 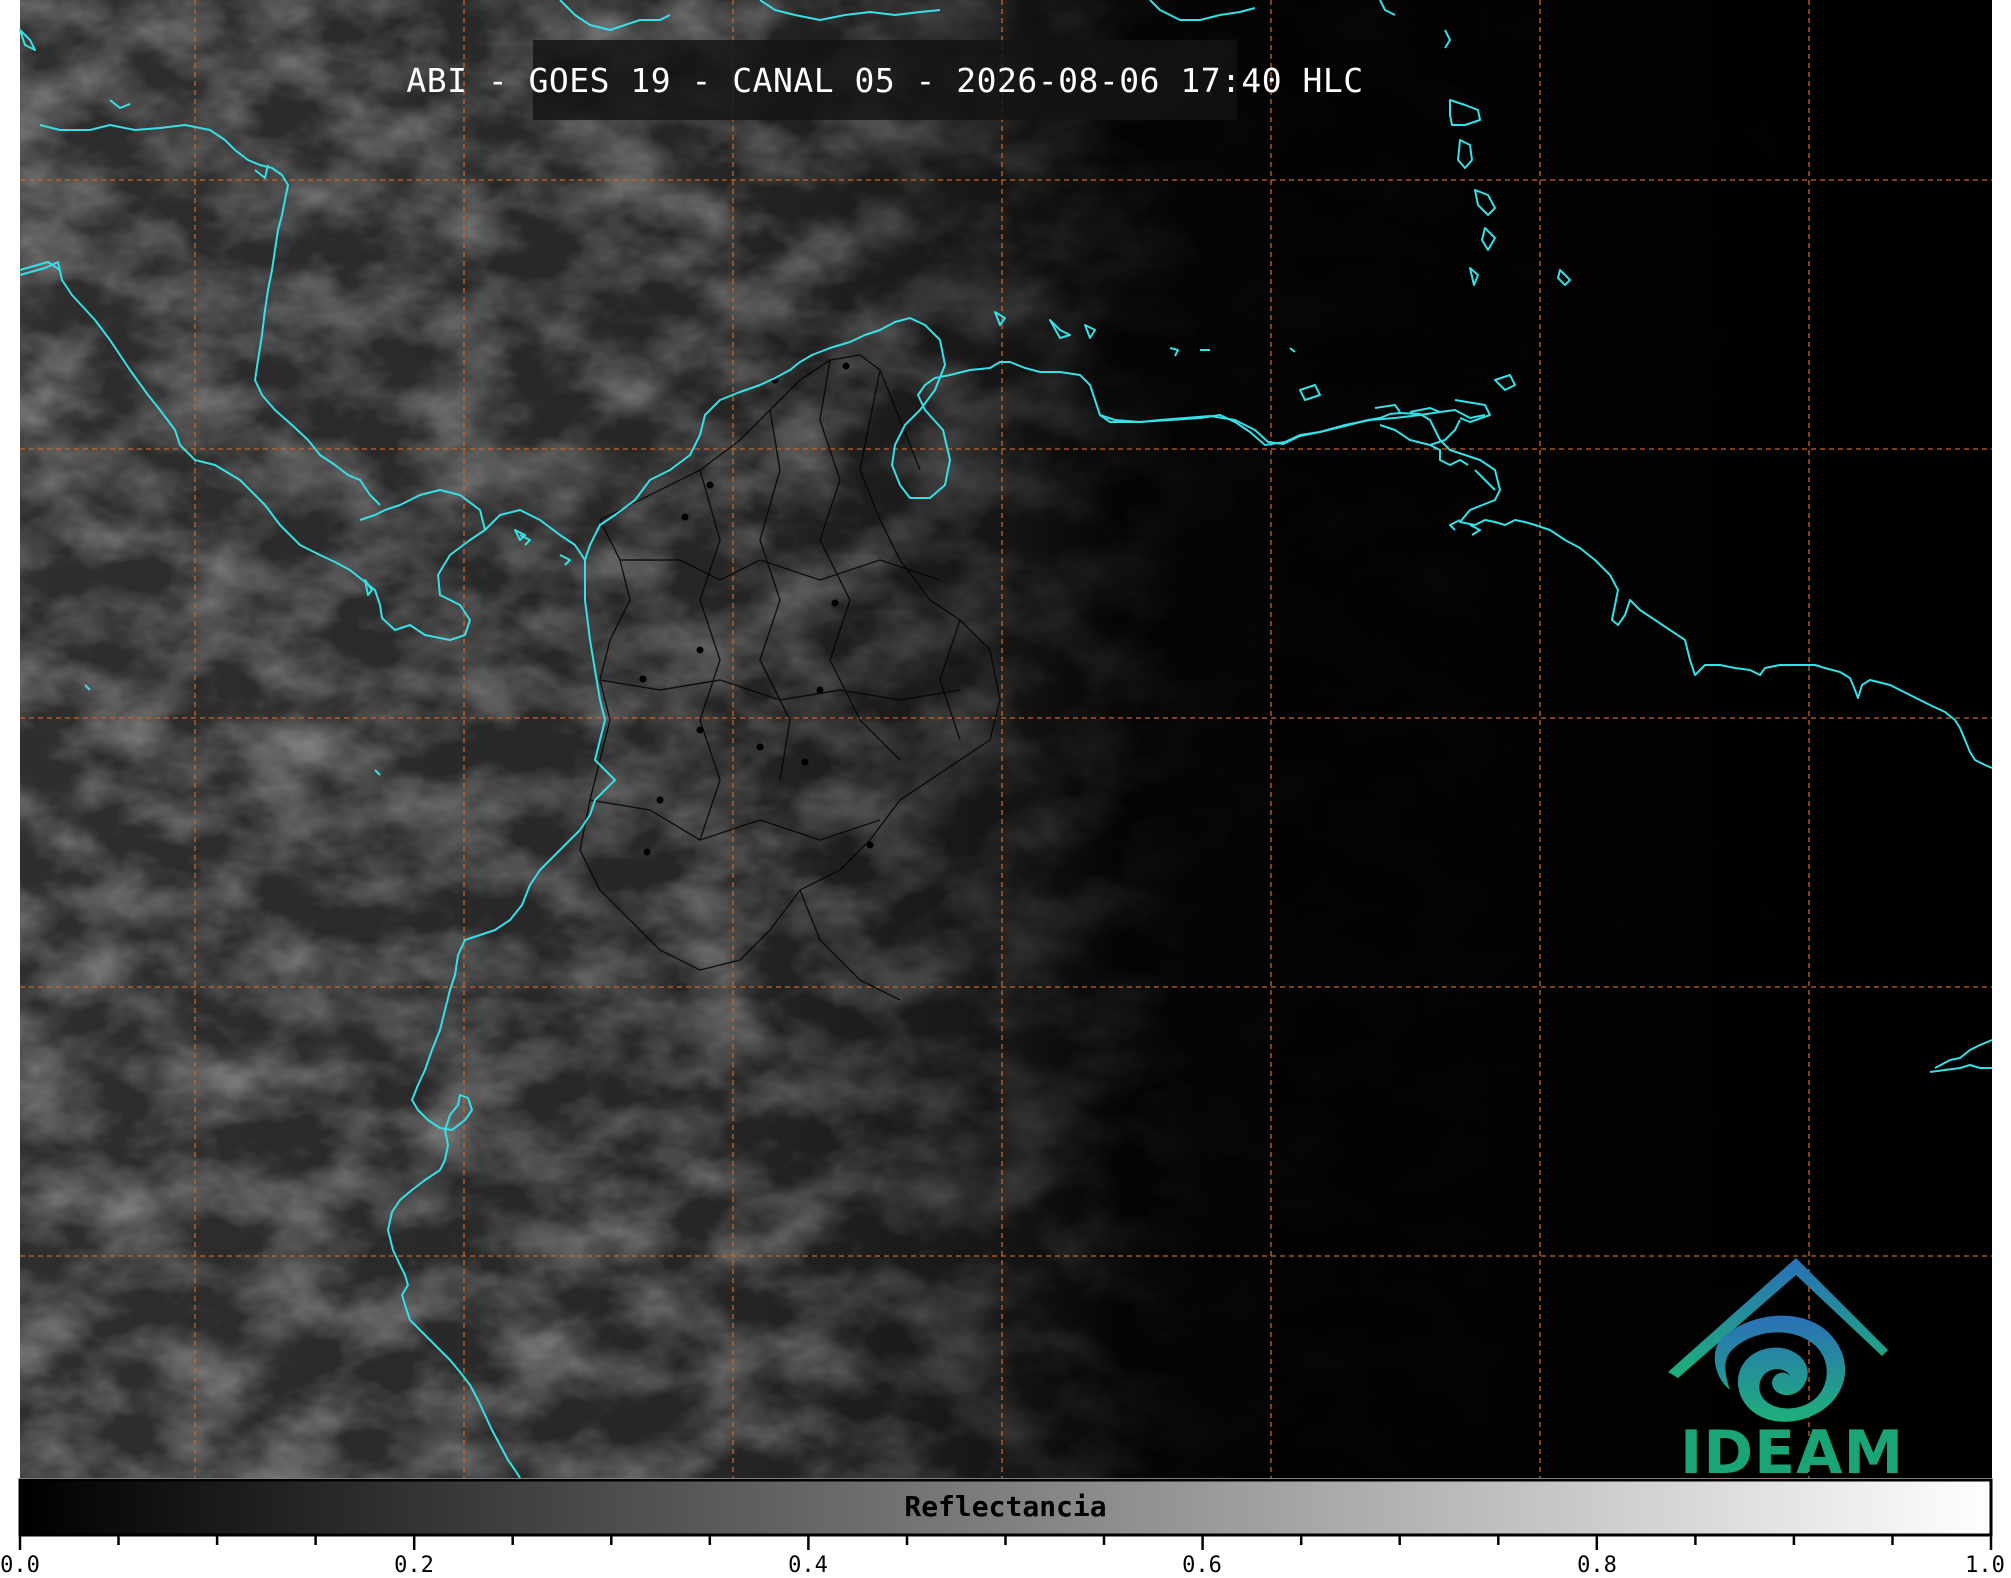 What do you see at coordinates (414, 1565) in the screenshot?
I see `colorbar-tick-label: 0.2` at bounding box center [414, 1565].